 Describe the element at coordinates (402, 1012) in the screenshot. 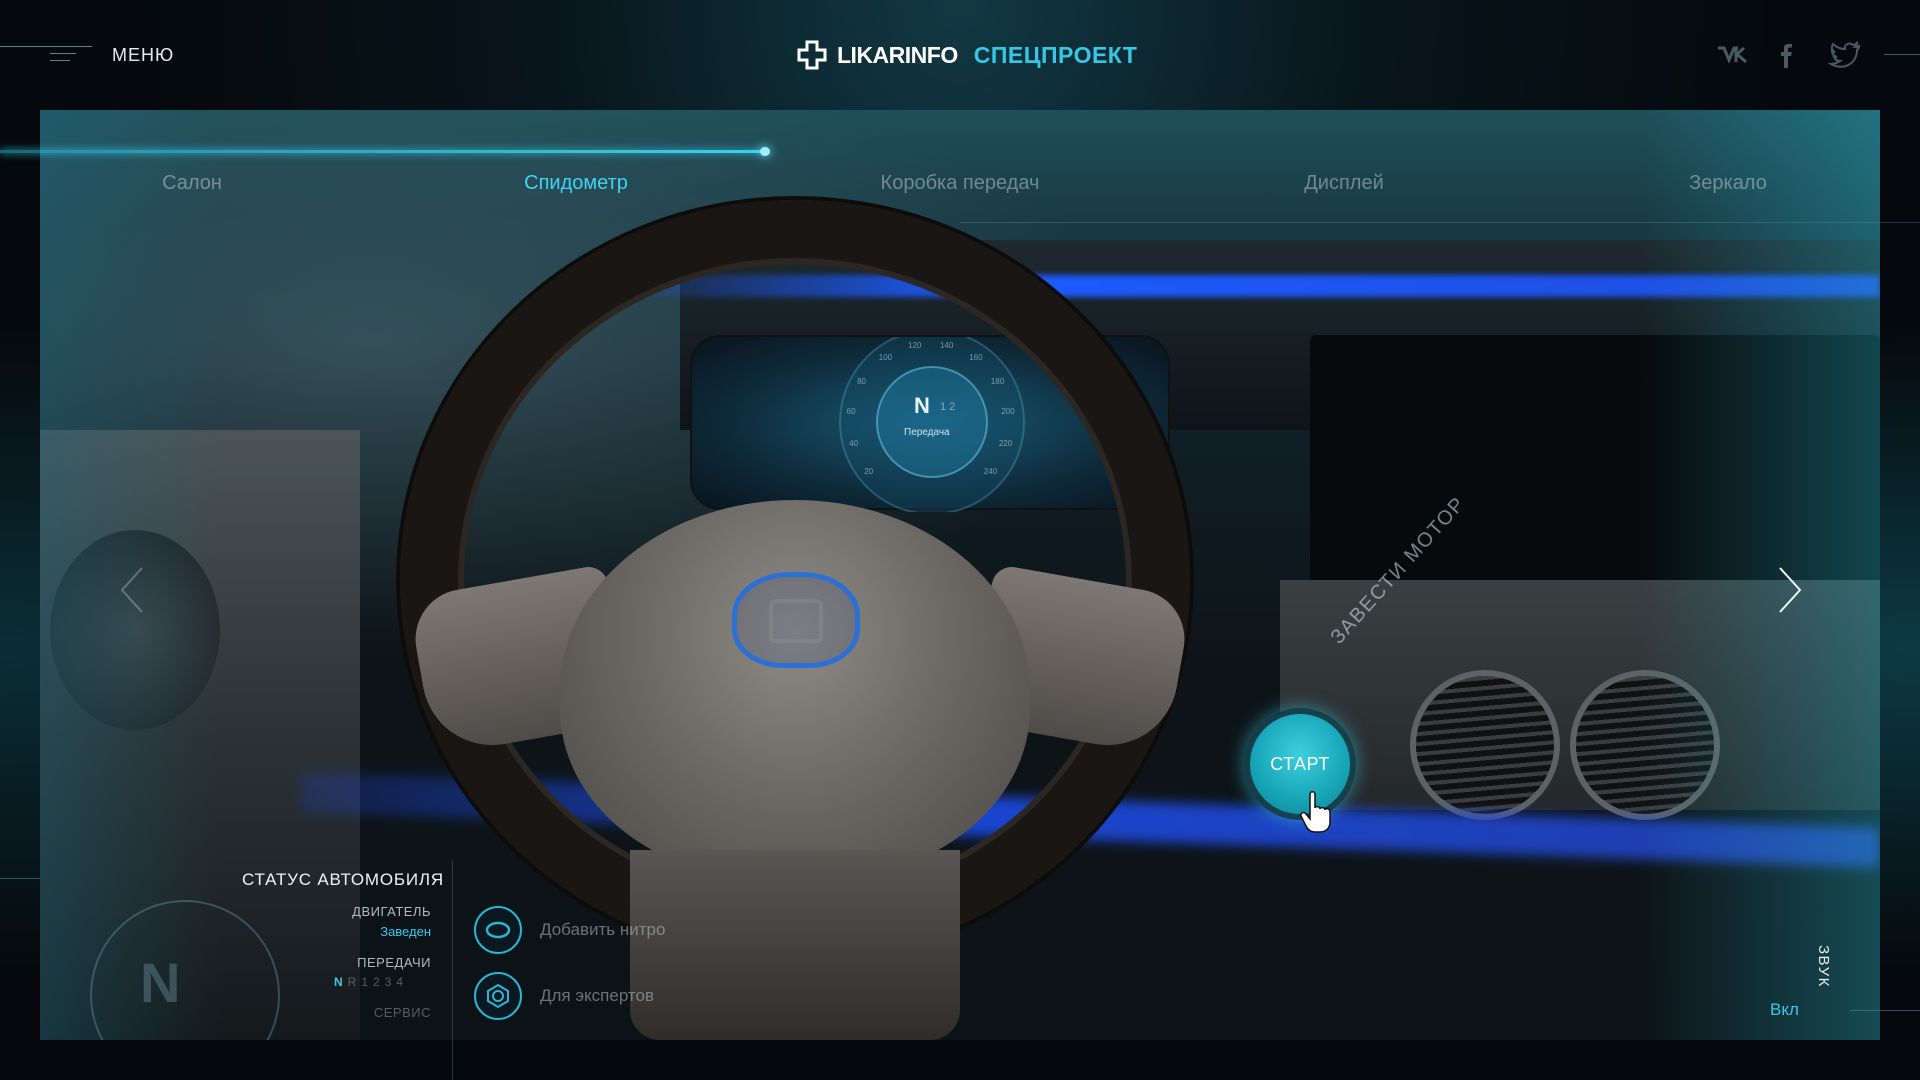

I see `service-label: СЕРВИС` at that location.